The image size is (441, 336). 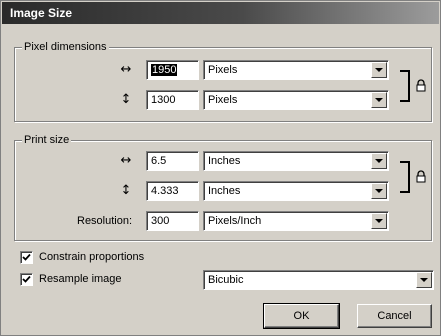 I want to click on pixel-width-input: 1950, so click(x=172, y=70).